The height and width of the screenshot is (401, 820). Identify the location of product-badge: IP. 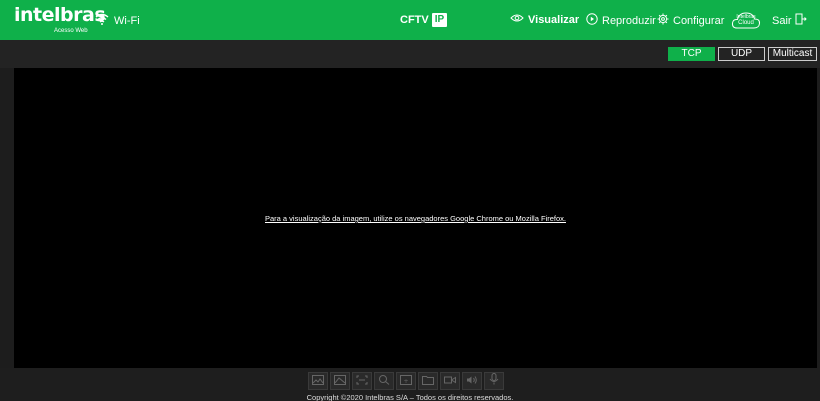
(439, 20).